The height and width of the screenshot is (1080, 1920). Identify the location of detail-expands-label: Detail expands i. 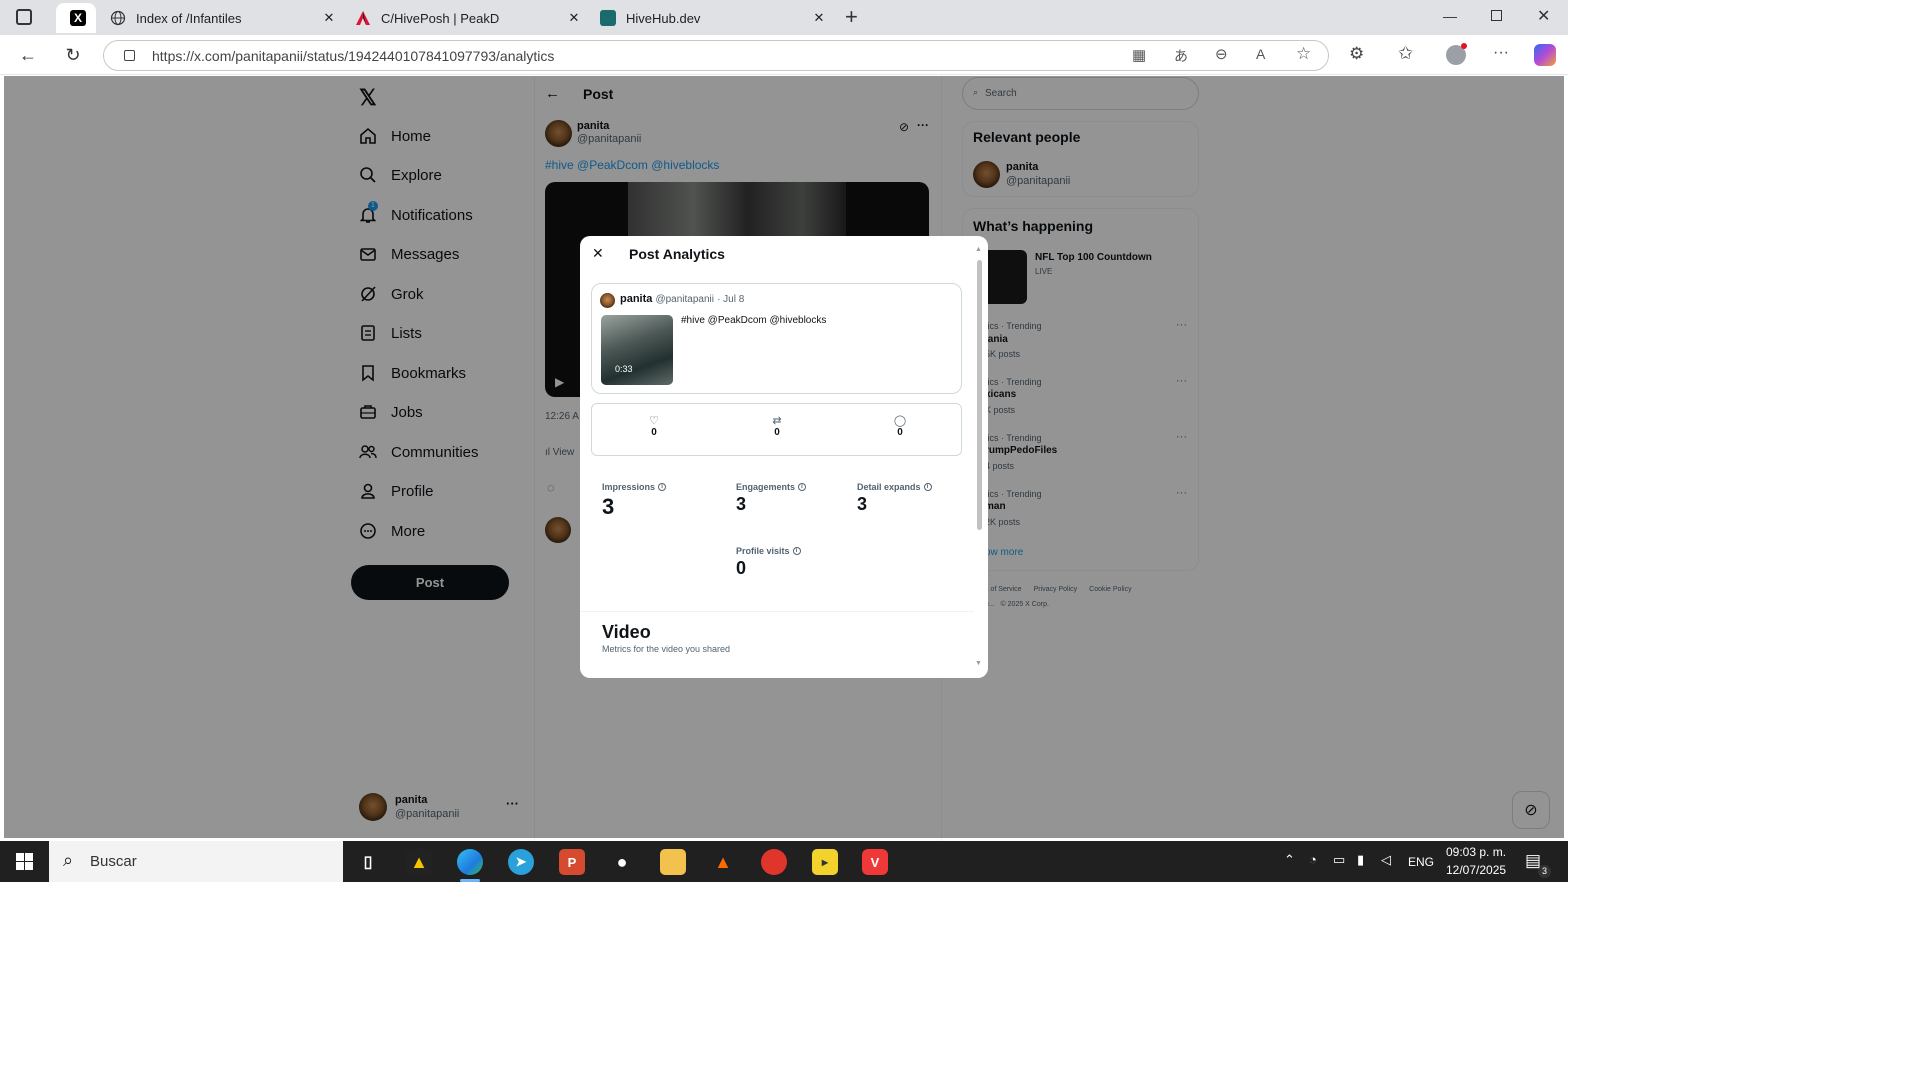
(894, 487).